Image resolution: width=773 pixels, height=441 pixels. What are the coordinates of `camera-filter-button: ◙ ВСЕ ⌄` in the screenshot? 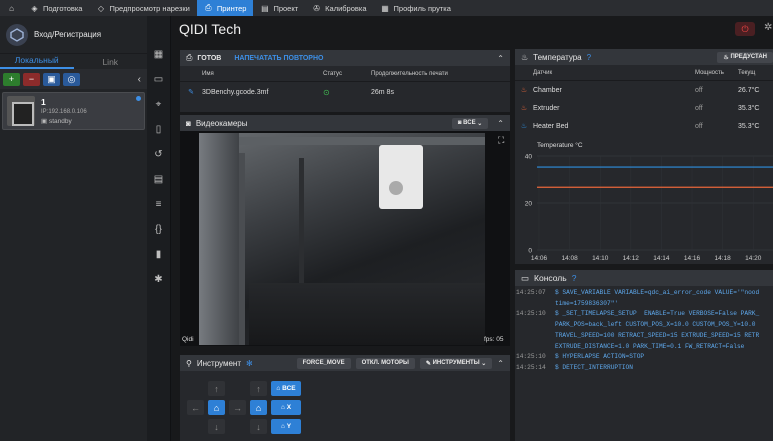 It's located at (470, 123).